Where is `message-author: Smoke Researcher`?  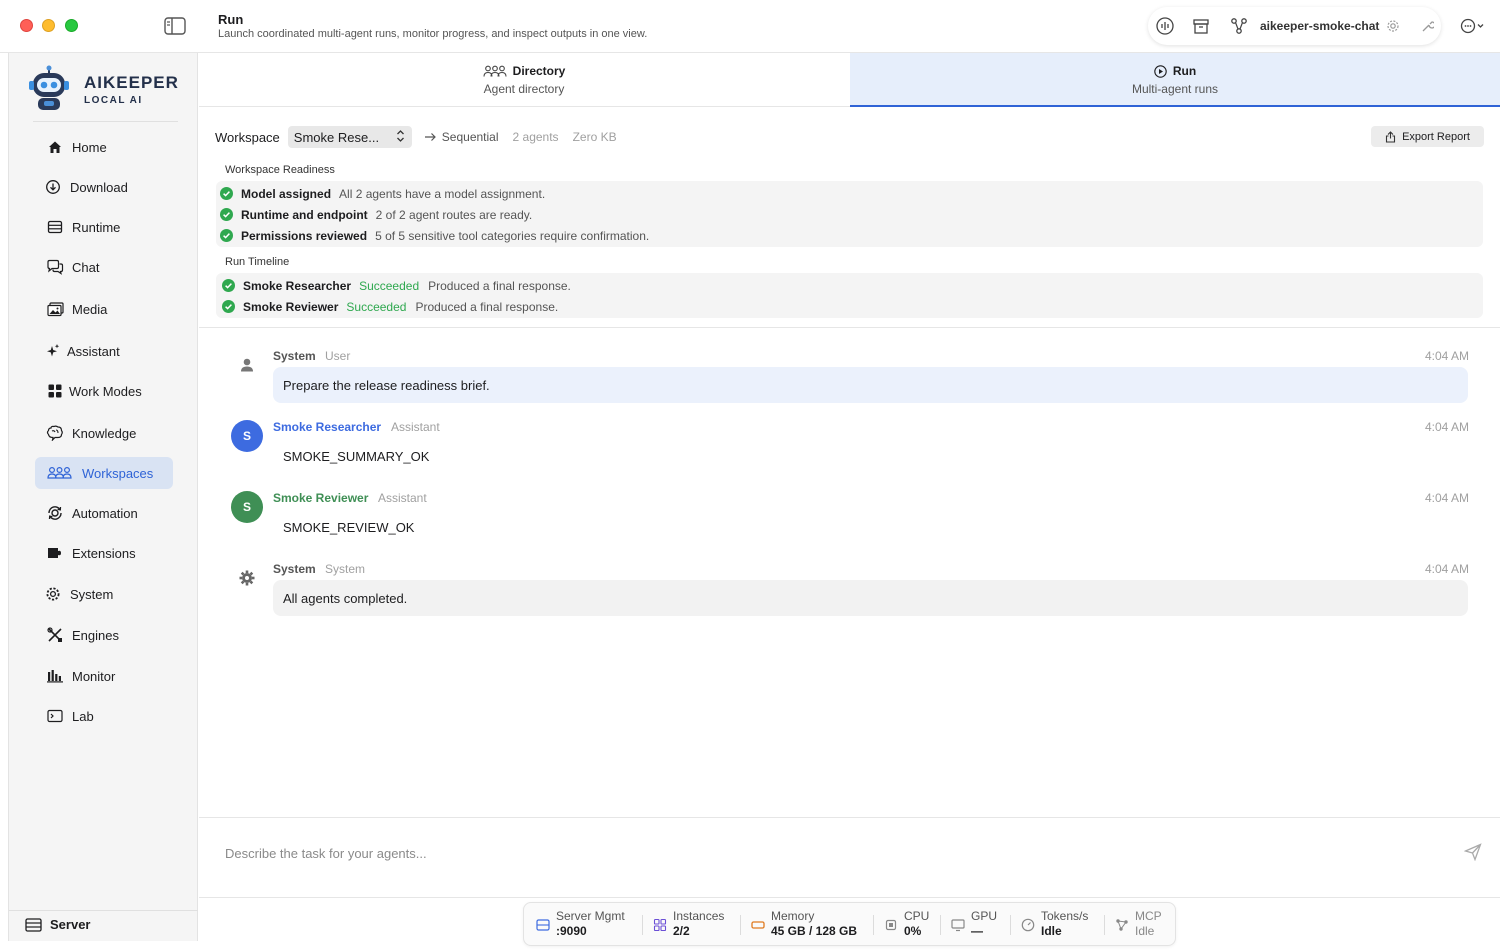
message-author: Smoke Researcher is located at coordinates (327, 427).